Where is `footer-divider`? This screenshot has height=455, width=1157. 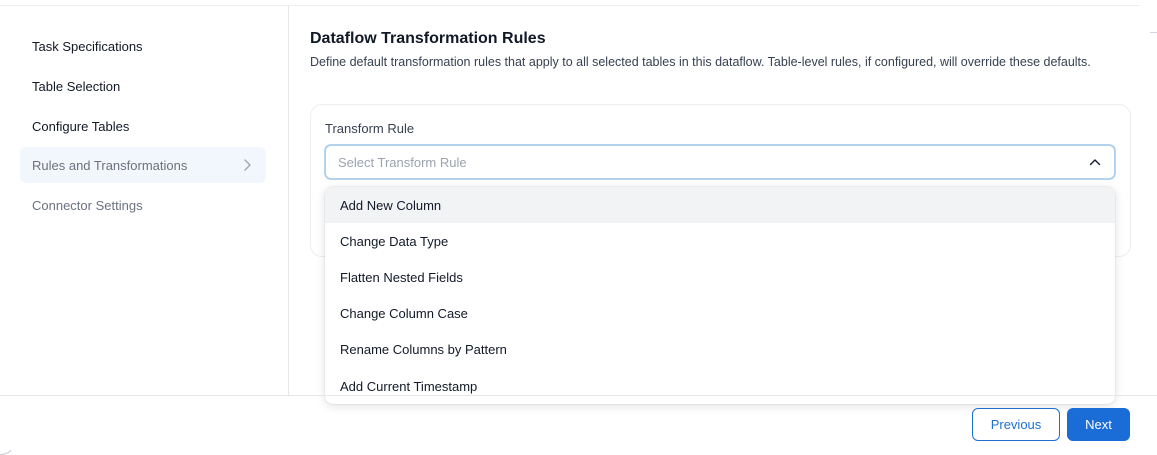 footer-divider is located at coordinates (578, 395).